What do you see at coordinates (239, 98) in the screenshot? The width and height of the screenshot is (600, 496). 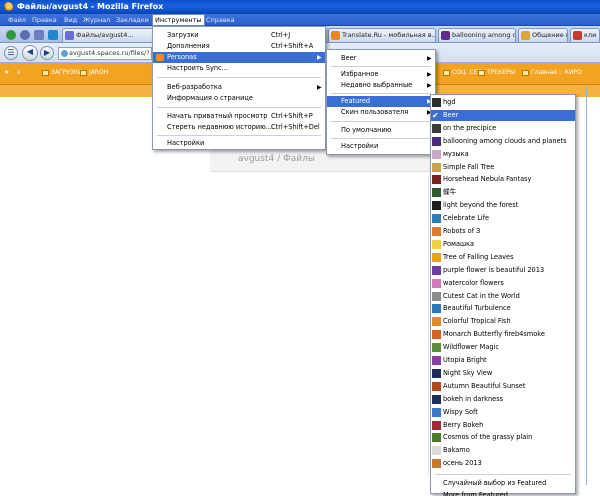 I see `menu-item-page-info: Информация о странице` at bounding box center [239, 98].